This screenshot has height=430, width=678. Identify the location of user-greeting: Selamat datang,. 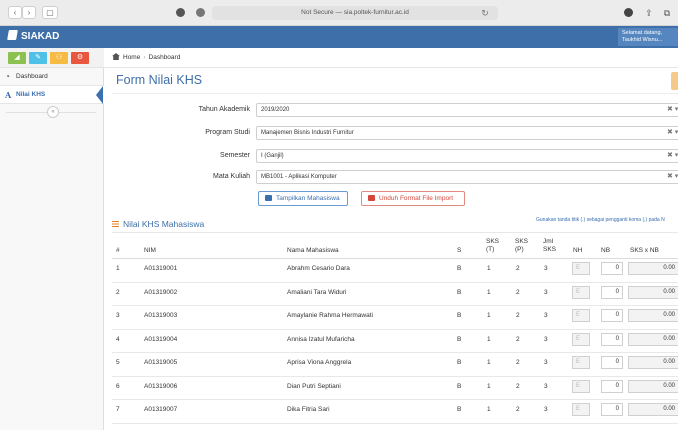
(642, 33).